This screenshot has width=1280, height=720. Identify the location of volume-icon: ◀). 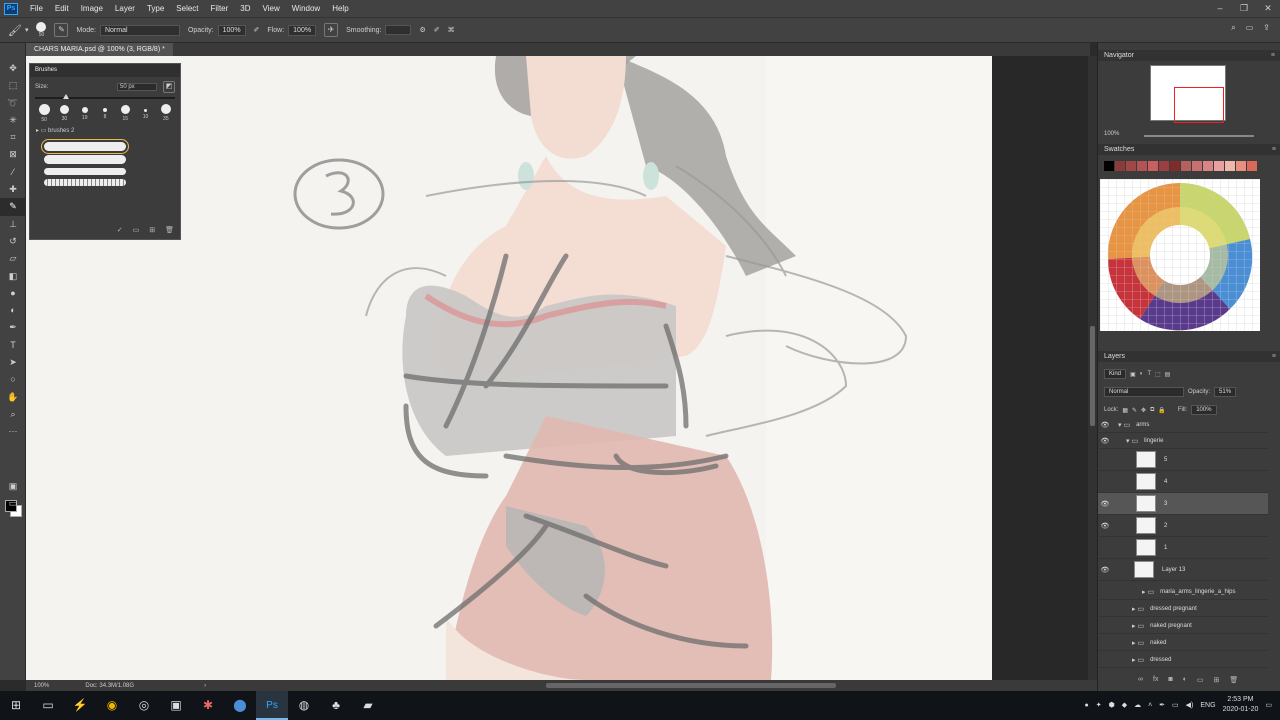
(1190, 705).